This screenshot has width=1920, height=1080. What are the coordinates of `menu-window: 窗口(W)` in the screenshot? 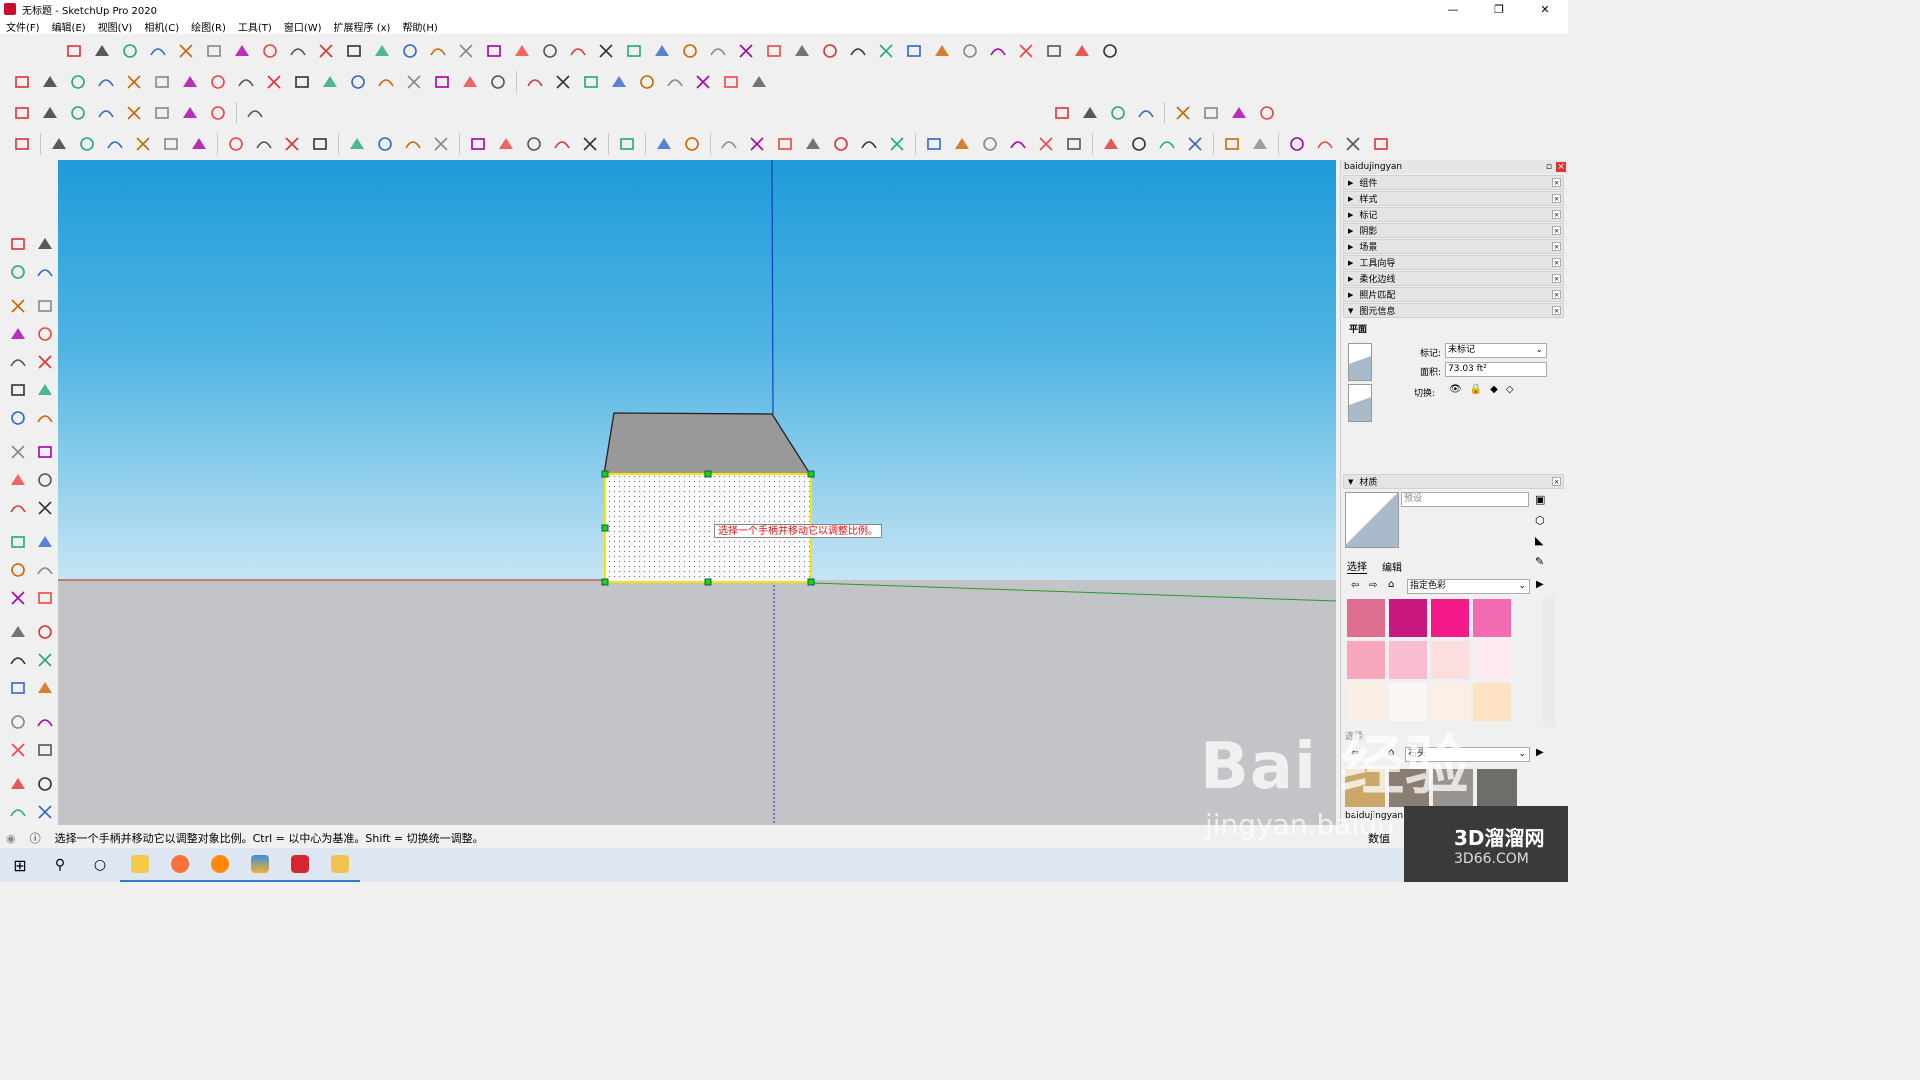 It's located at (303, 26).